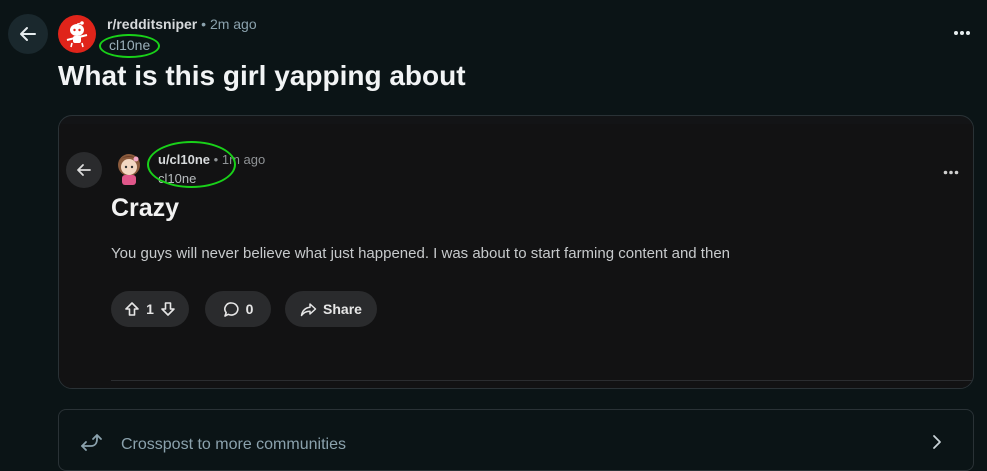 The height and width of the screenshot is (471, 987). What do you see at coordinates (516, 440) in the screenshot?
I see `crosspost-button: Crosspost to more communities` at bounding box center [516, 440].